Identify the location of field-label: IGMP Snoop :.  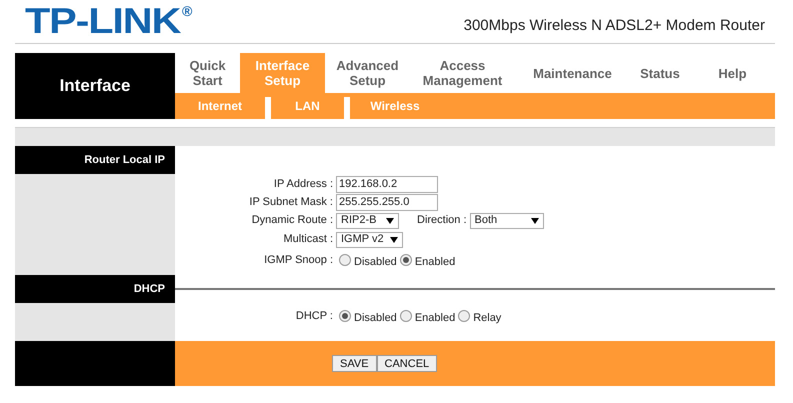
(298, 260).